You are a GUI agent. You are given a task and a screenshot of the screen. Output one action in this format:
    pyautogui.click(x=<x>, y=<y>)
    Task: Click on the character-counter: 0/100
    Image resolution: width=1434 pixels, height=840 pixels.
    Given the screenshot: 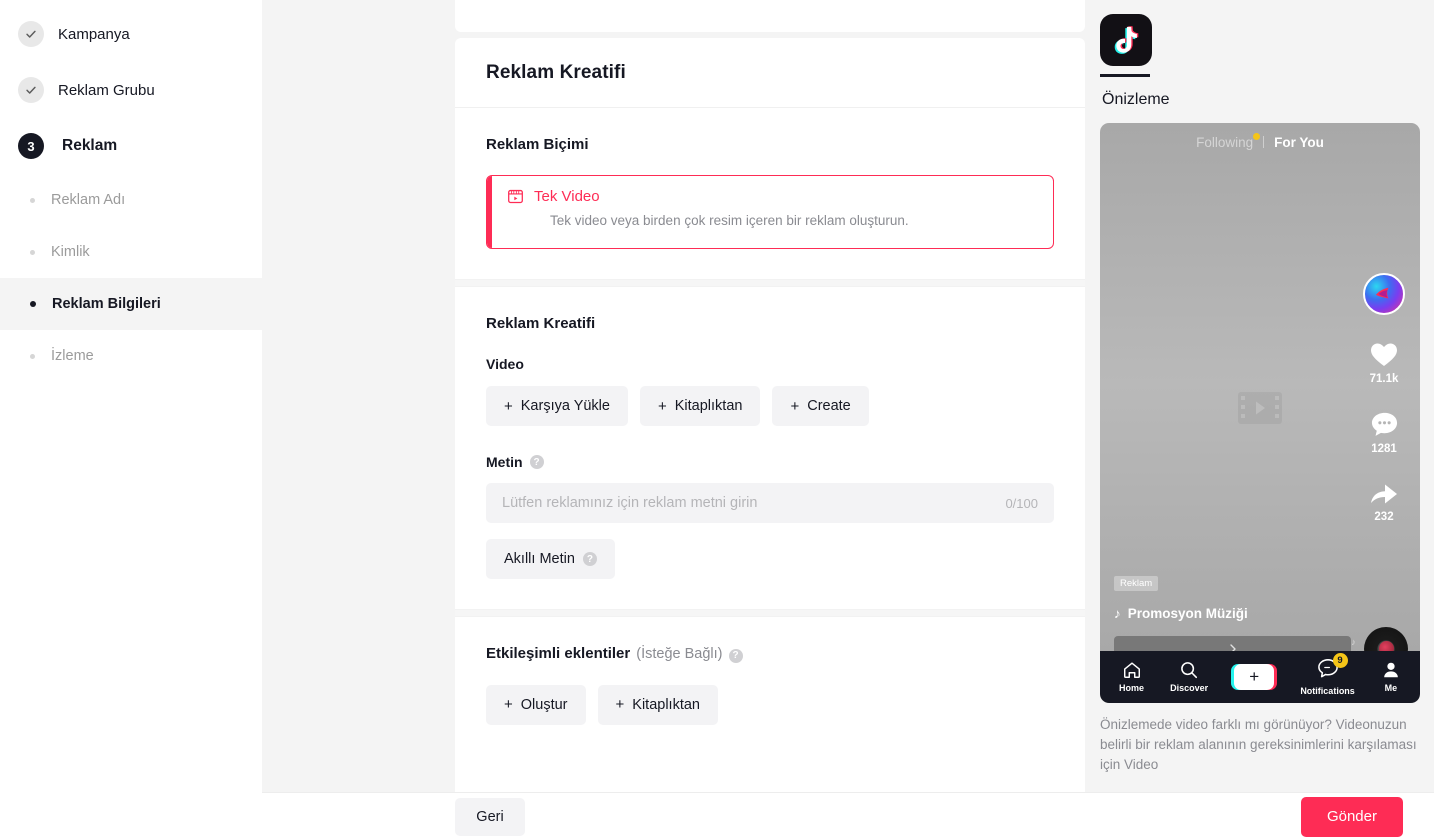 What is the action you would take?
    pyautogui.click(x=1021, y=503)
    